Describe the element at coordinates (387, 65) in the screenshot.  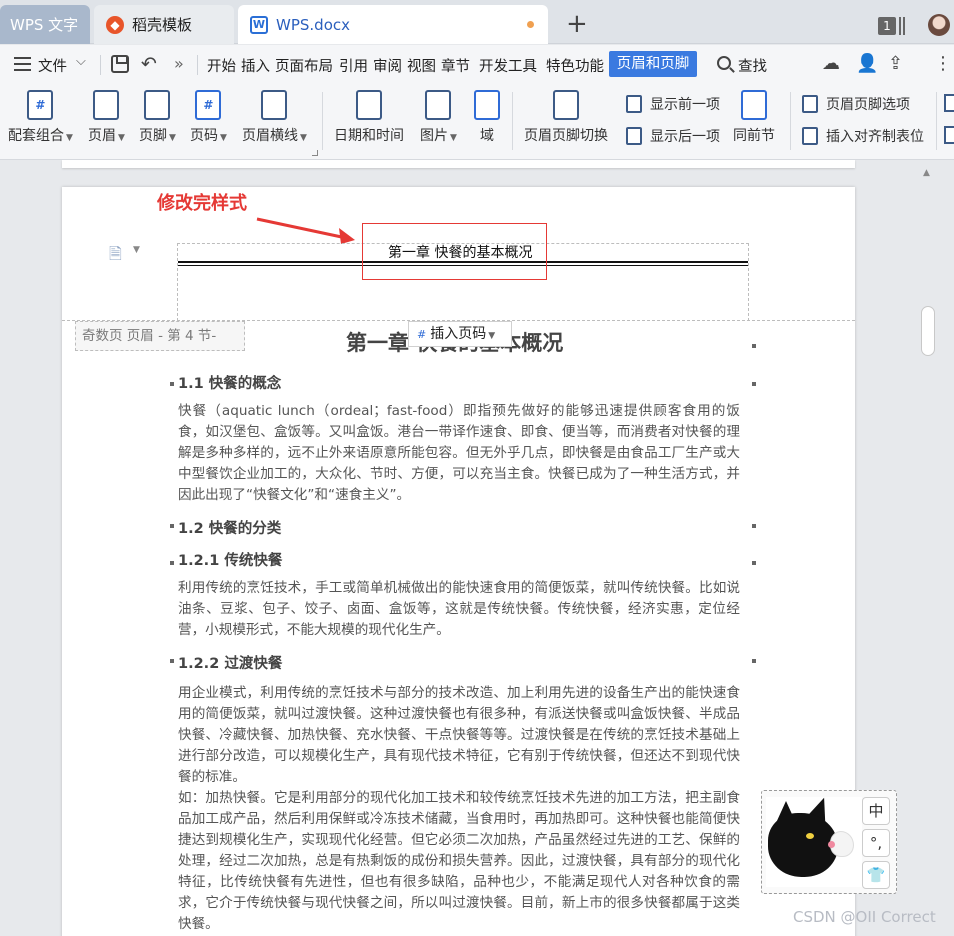
I see `menu-review: 审阅` at that location.